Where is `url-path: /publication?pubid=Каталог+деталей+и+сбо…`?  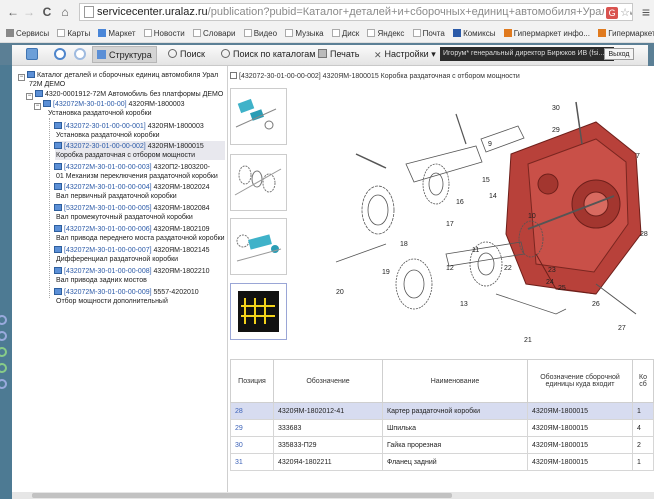 url-path: /publication?pubid=Каталог+деталей+и+сбо… is located at coordinates (419, 12).